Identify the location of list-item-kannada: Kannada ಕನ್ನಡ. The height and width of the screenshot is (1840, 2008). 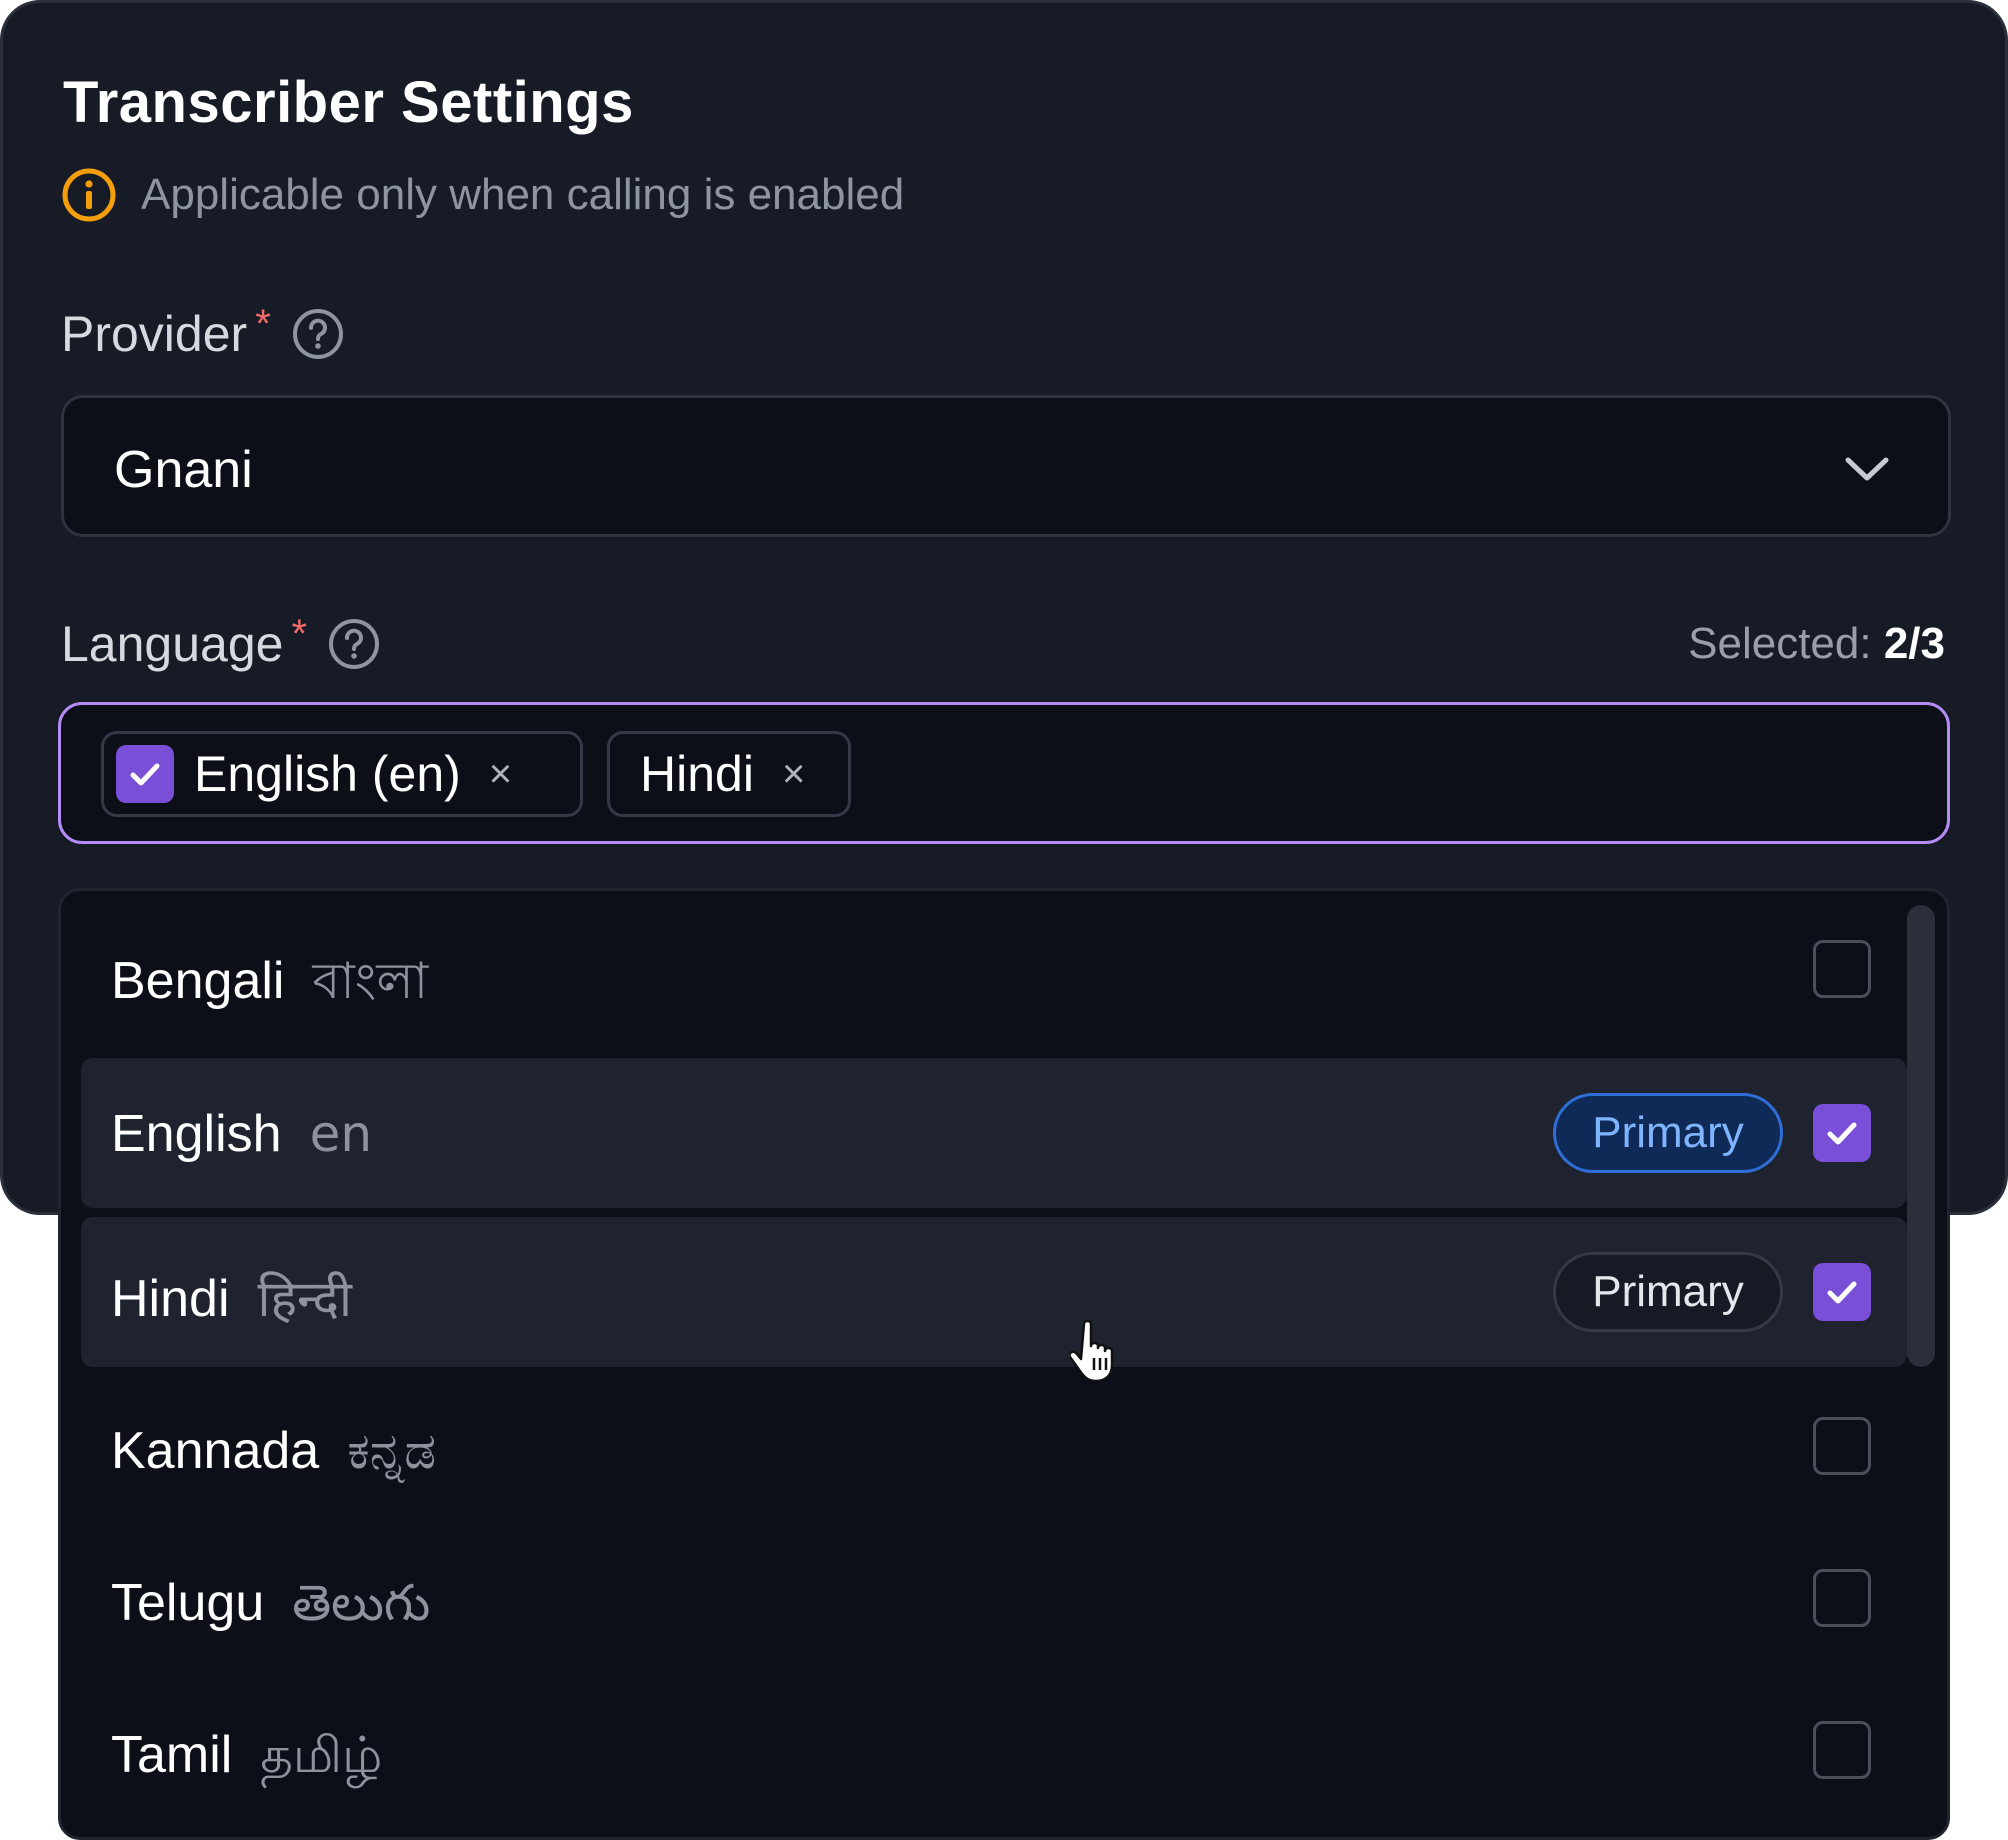
(994, 1456).